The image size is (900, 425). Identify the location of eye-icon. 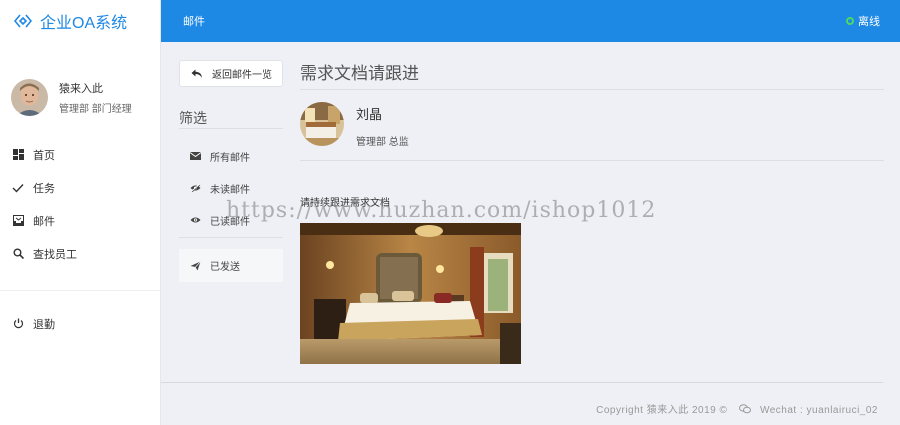
(195, 220).